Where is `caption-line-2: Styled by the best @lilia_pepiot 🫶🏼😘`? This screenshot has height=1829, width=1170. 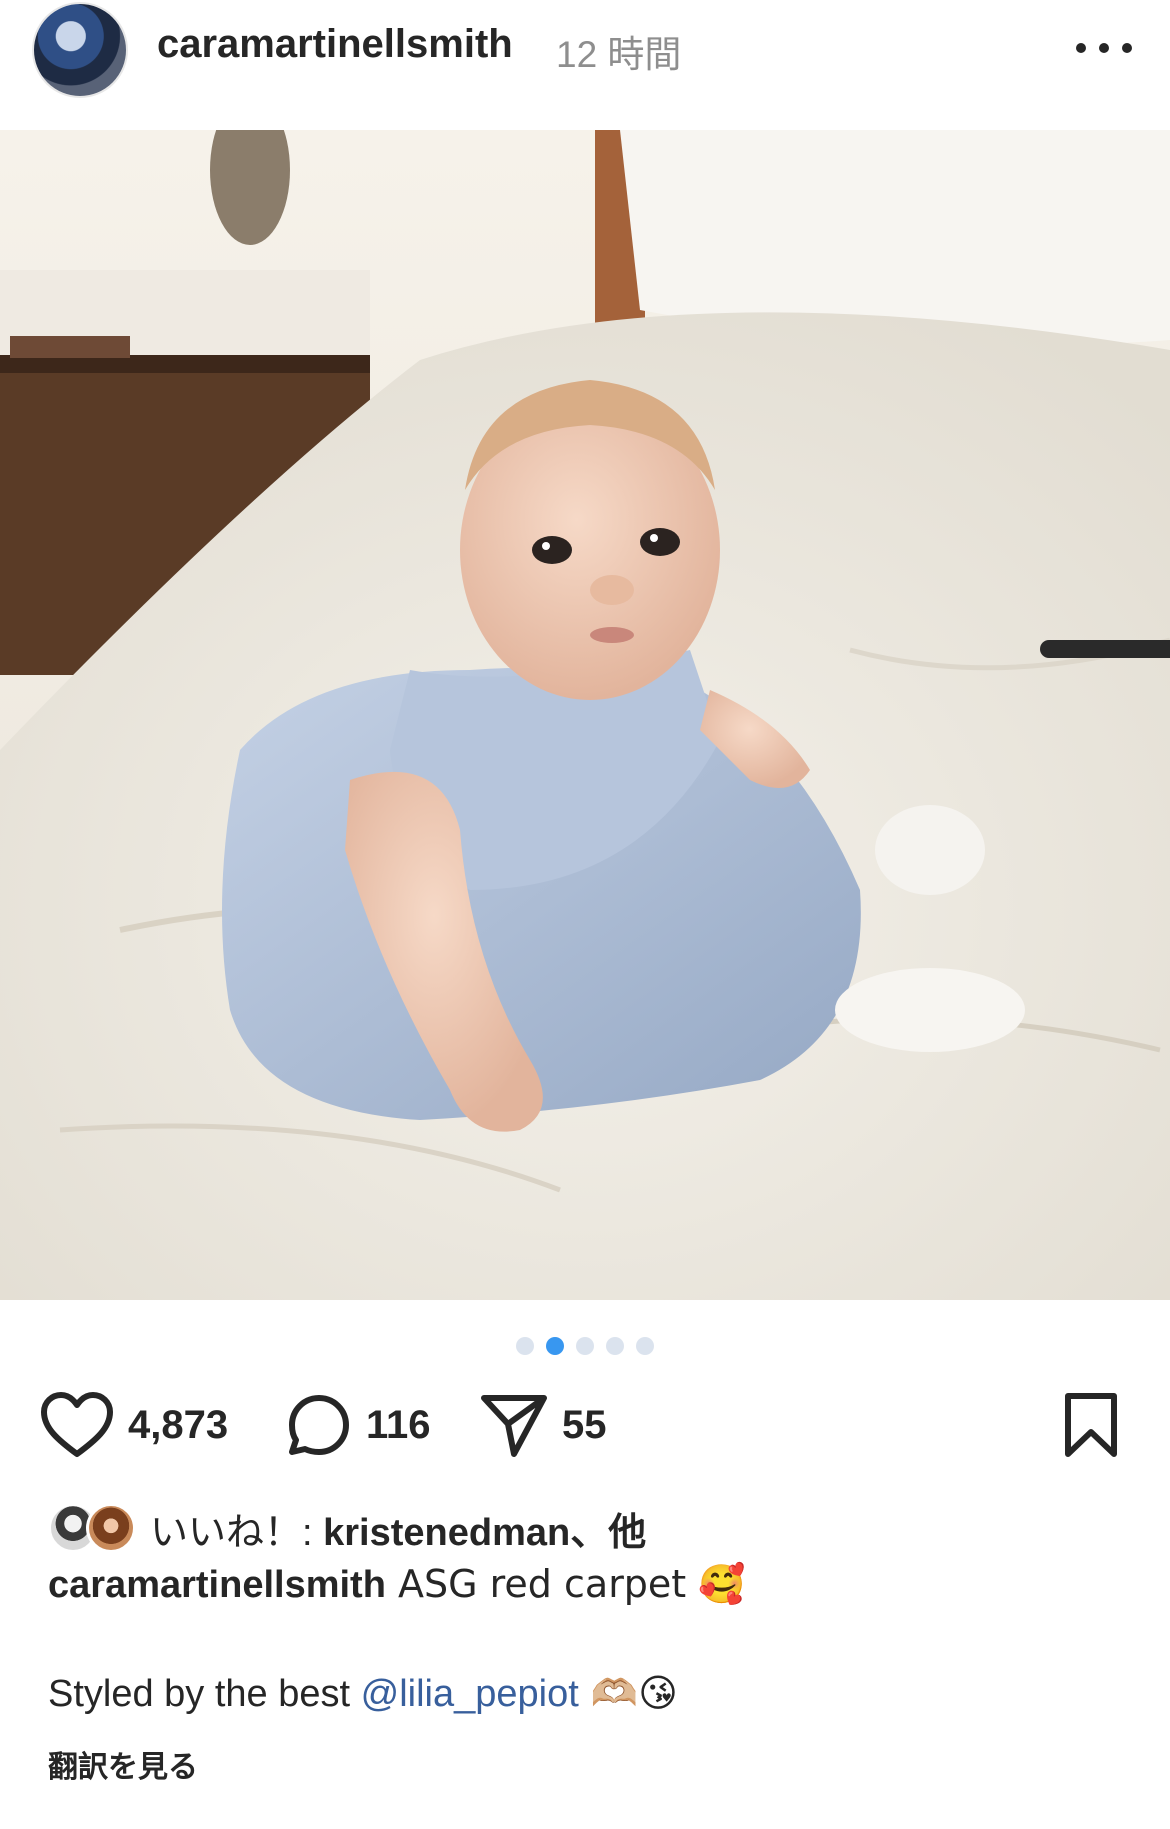 caption-line-2: Styled by the best @lilia_pepiot 🫶🏼😘 is located at coordinates (363, 1693).